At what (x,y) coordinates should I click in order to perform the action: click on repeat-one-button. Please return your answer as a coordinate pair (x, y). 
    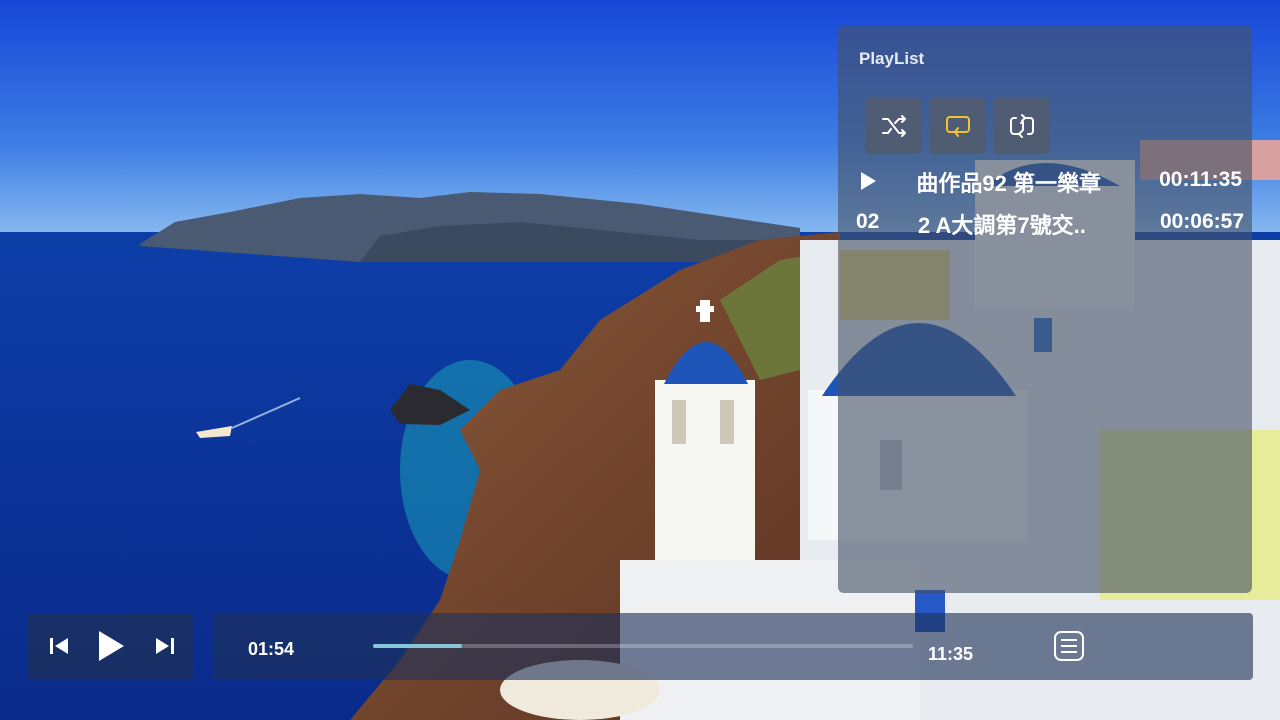
    Looking at the image, I should click on (1021, 125).